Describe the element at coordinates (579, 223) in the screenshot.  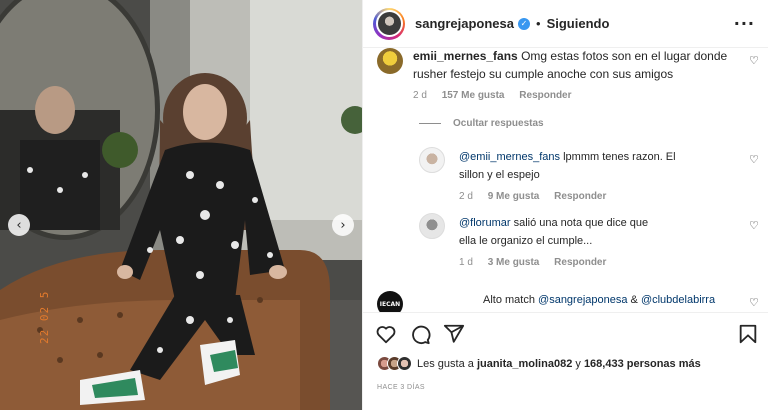
I see `reply-text: salió una nota que dice que` at that location.